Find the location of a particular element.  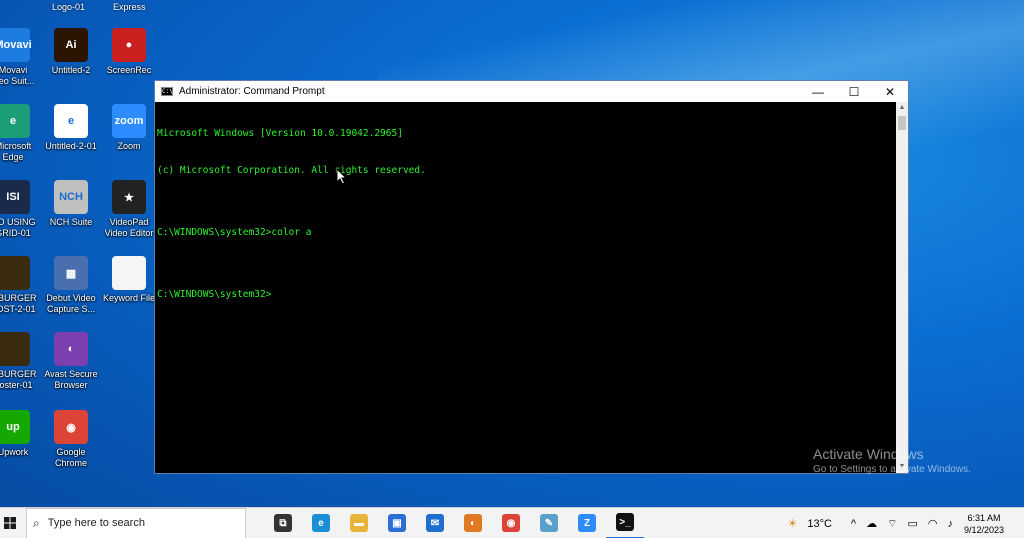

shortcut-label: V BURGER Poster-01 is located at coordinates (18, 379).